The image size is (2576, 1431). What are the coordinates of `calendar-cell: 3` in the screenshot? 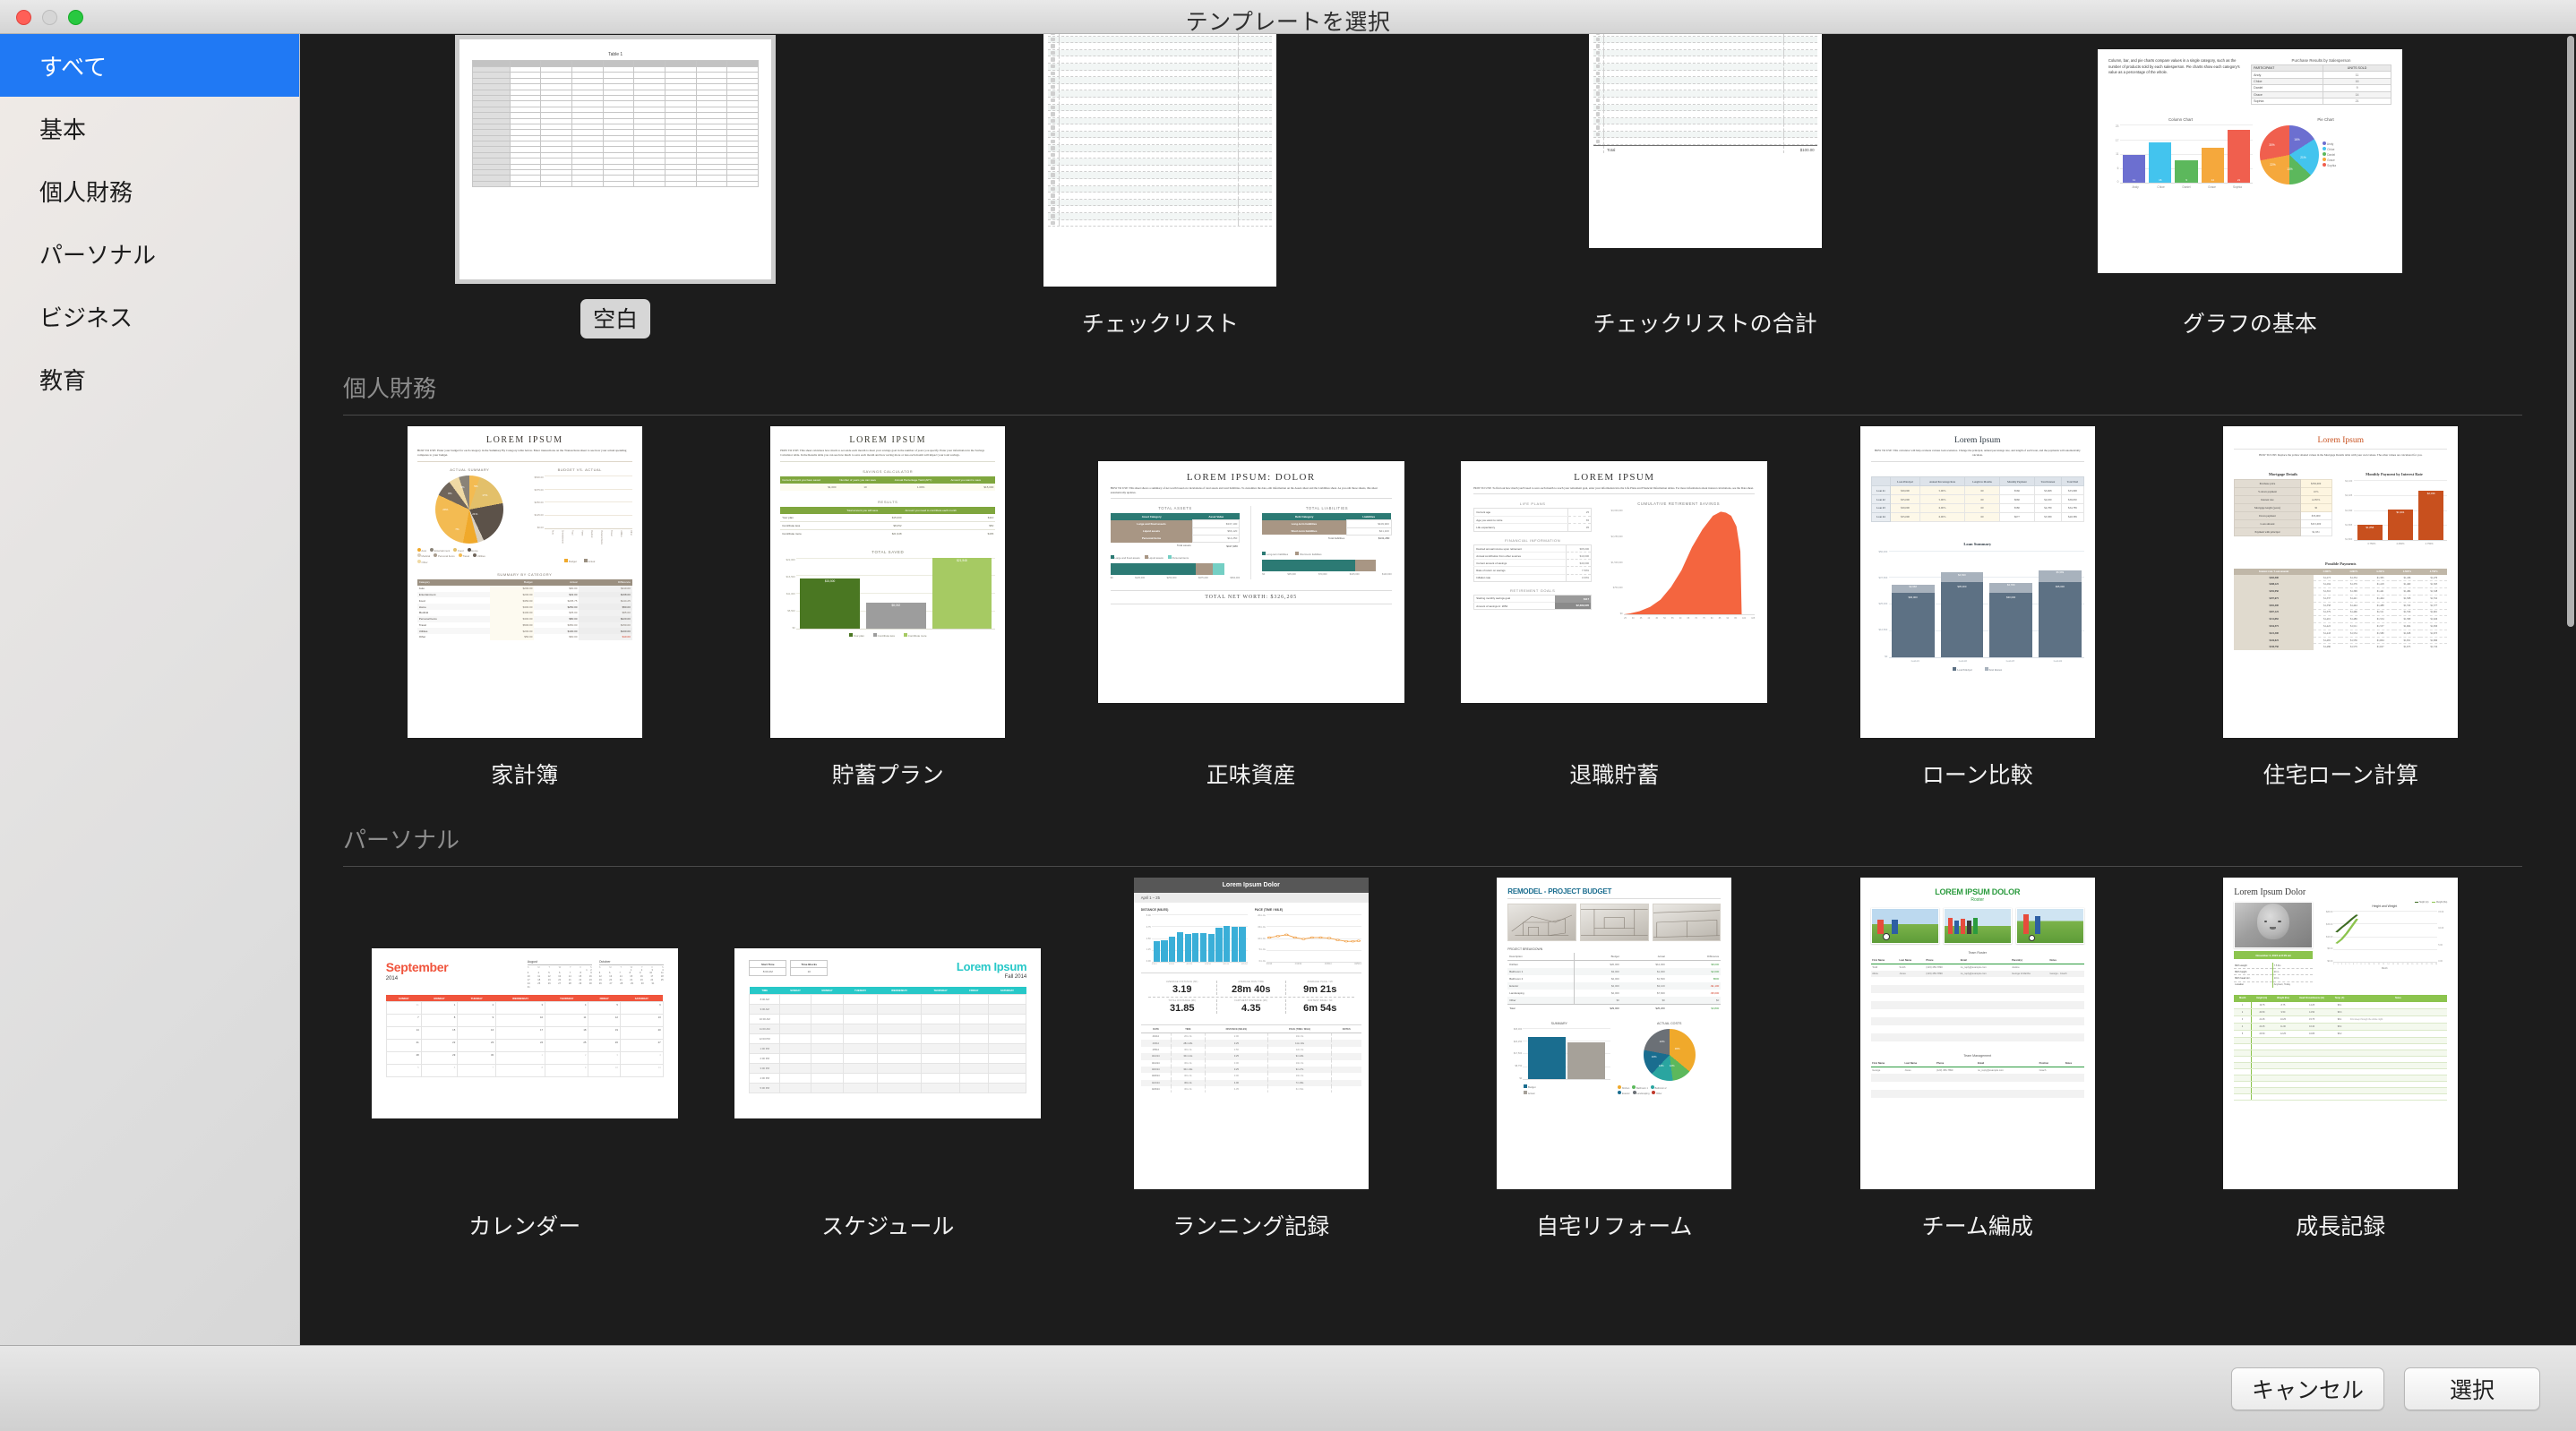 It's located at (604, 1058).